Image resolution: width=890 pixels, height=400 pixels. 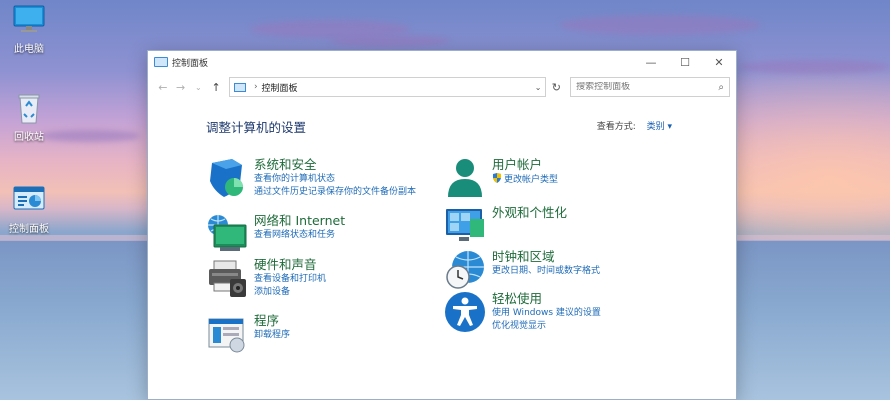 I want to click on maximize-button: ☐, so click(x=685, y=62).